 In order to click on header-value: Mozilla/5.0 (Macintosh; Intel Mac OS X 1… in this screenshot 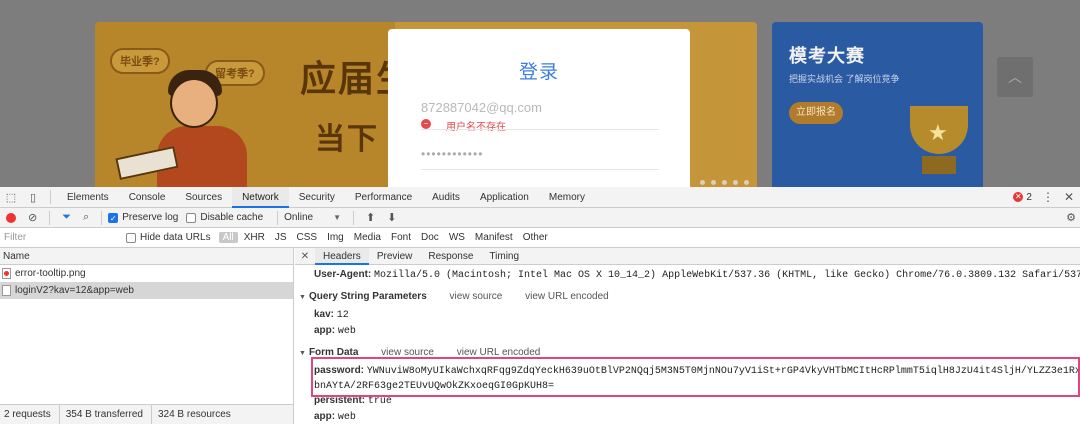, I will do `click(727, 275)`.